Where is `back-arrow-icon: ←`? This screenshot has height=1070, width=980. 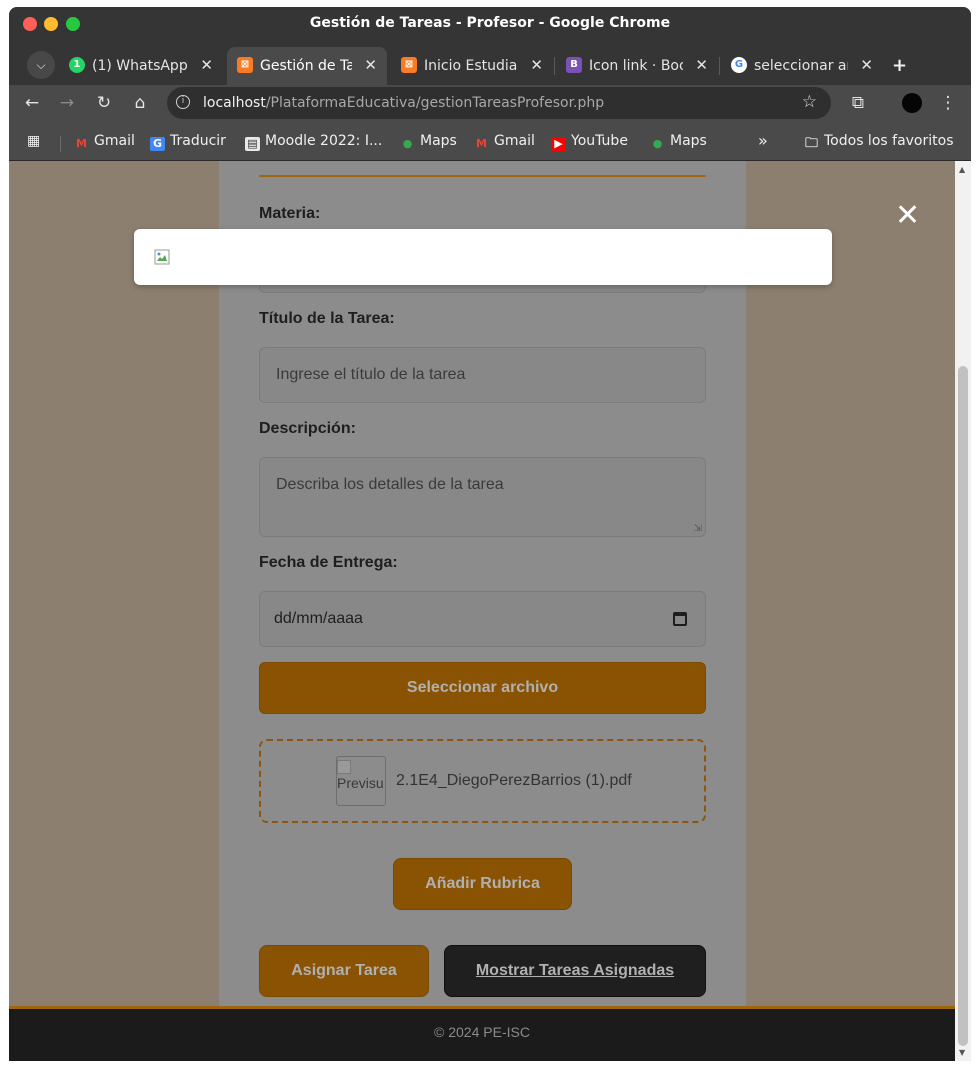
back-arrow-icon: ← is located at coordinates (32, 103).